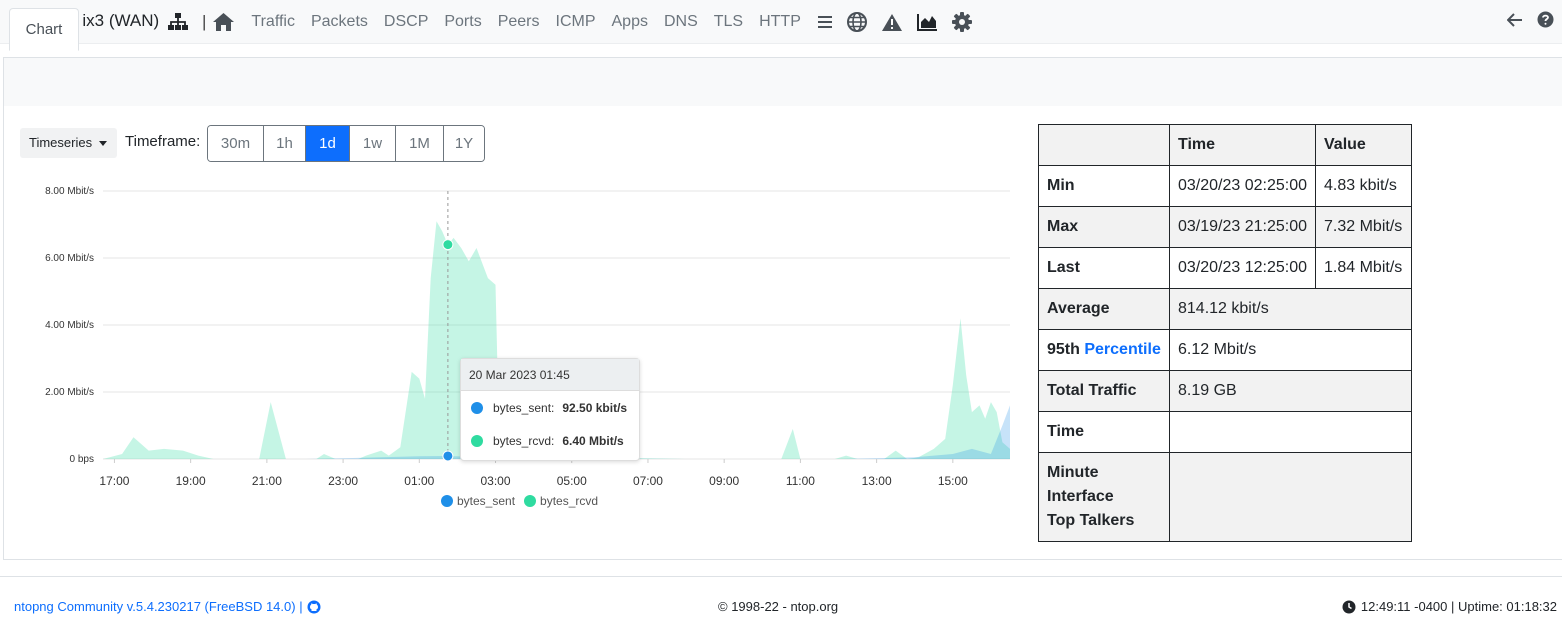 This screenshot has width=1562, height=620. I want to click on stats-row-min: Min 03/20/23 02:25:00 4.83 kbit/s, so click(1225, 186).